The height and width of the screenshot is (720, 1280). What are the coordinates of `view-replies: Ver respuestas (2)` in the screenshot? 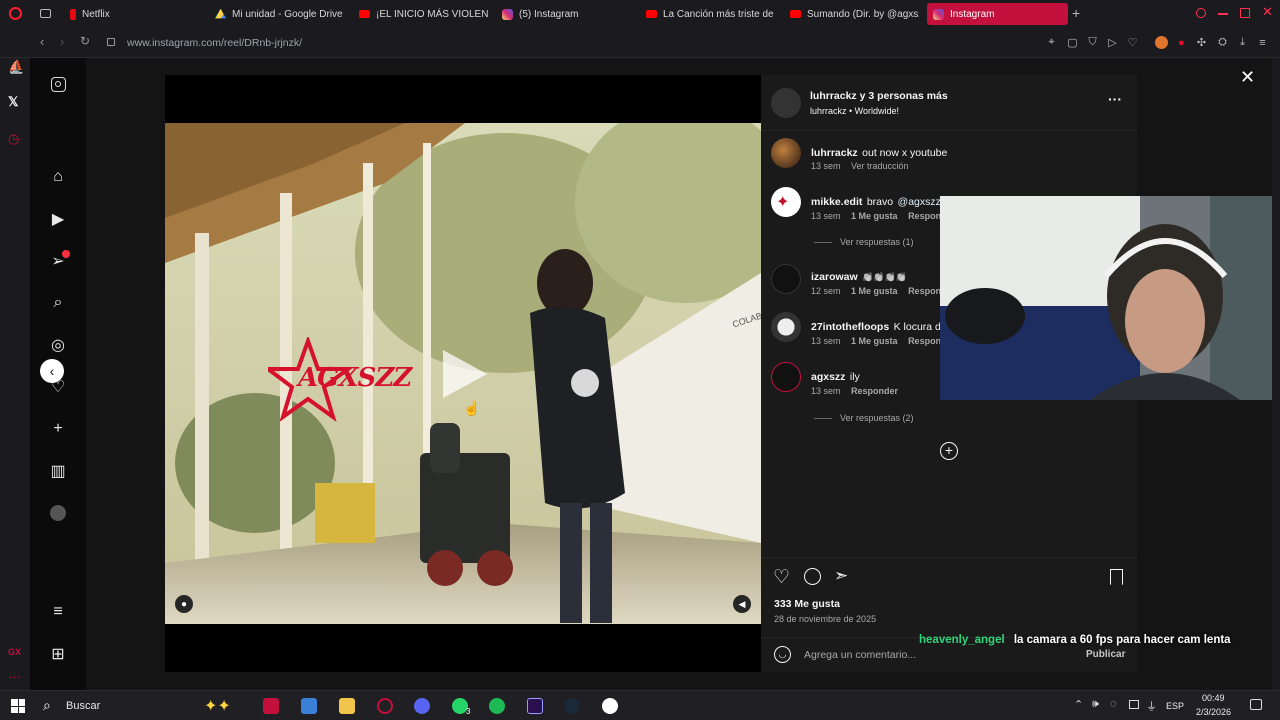 It's located at (864, 418).